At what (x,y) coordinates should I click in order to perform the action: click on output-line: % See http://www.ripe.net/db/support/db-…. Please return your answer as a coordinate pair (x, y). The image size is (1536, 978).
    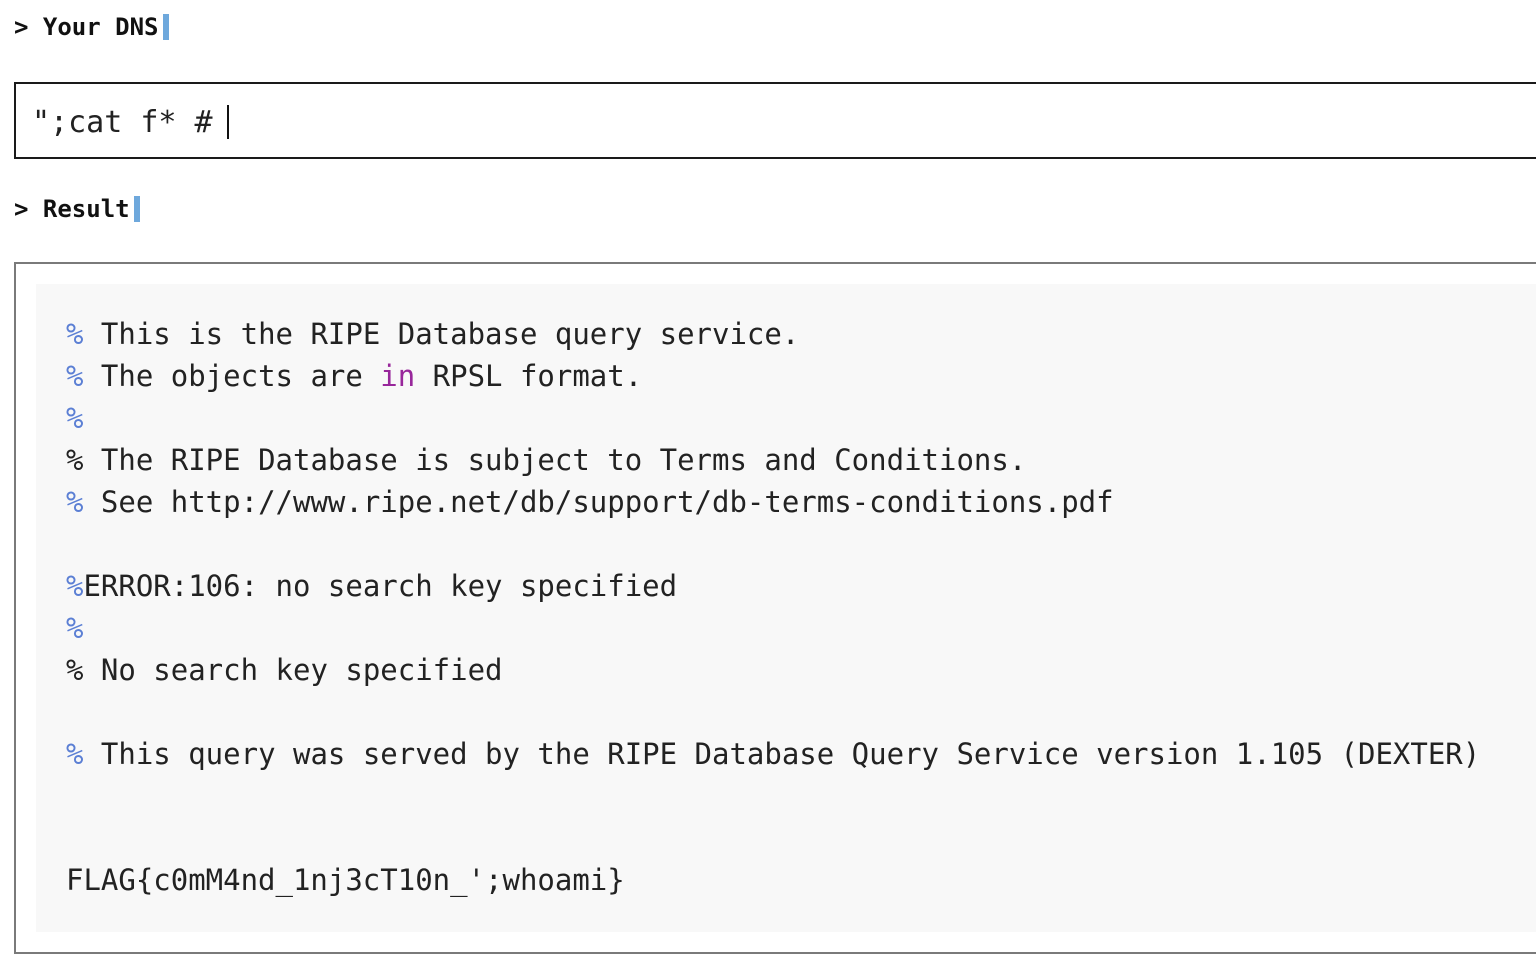
    Looking at the image, I should click on (590, 502).